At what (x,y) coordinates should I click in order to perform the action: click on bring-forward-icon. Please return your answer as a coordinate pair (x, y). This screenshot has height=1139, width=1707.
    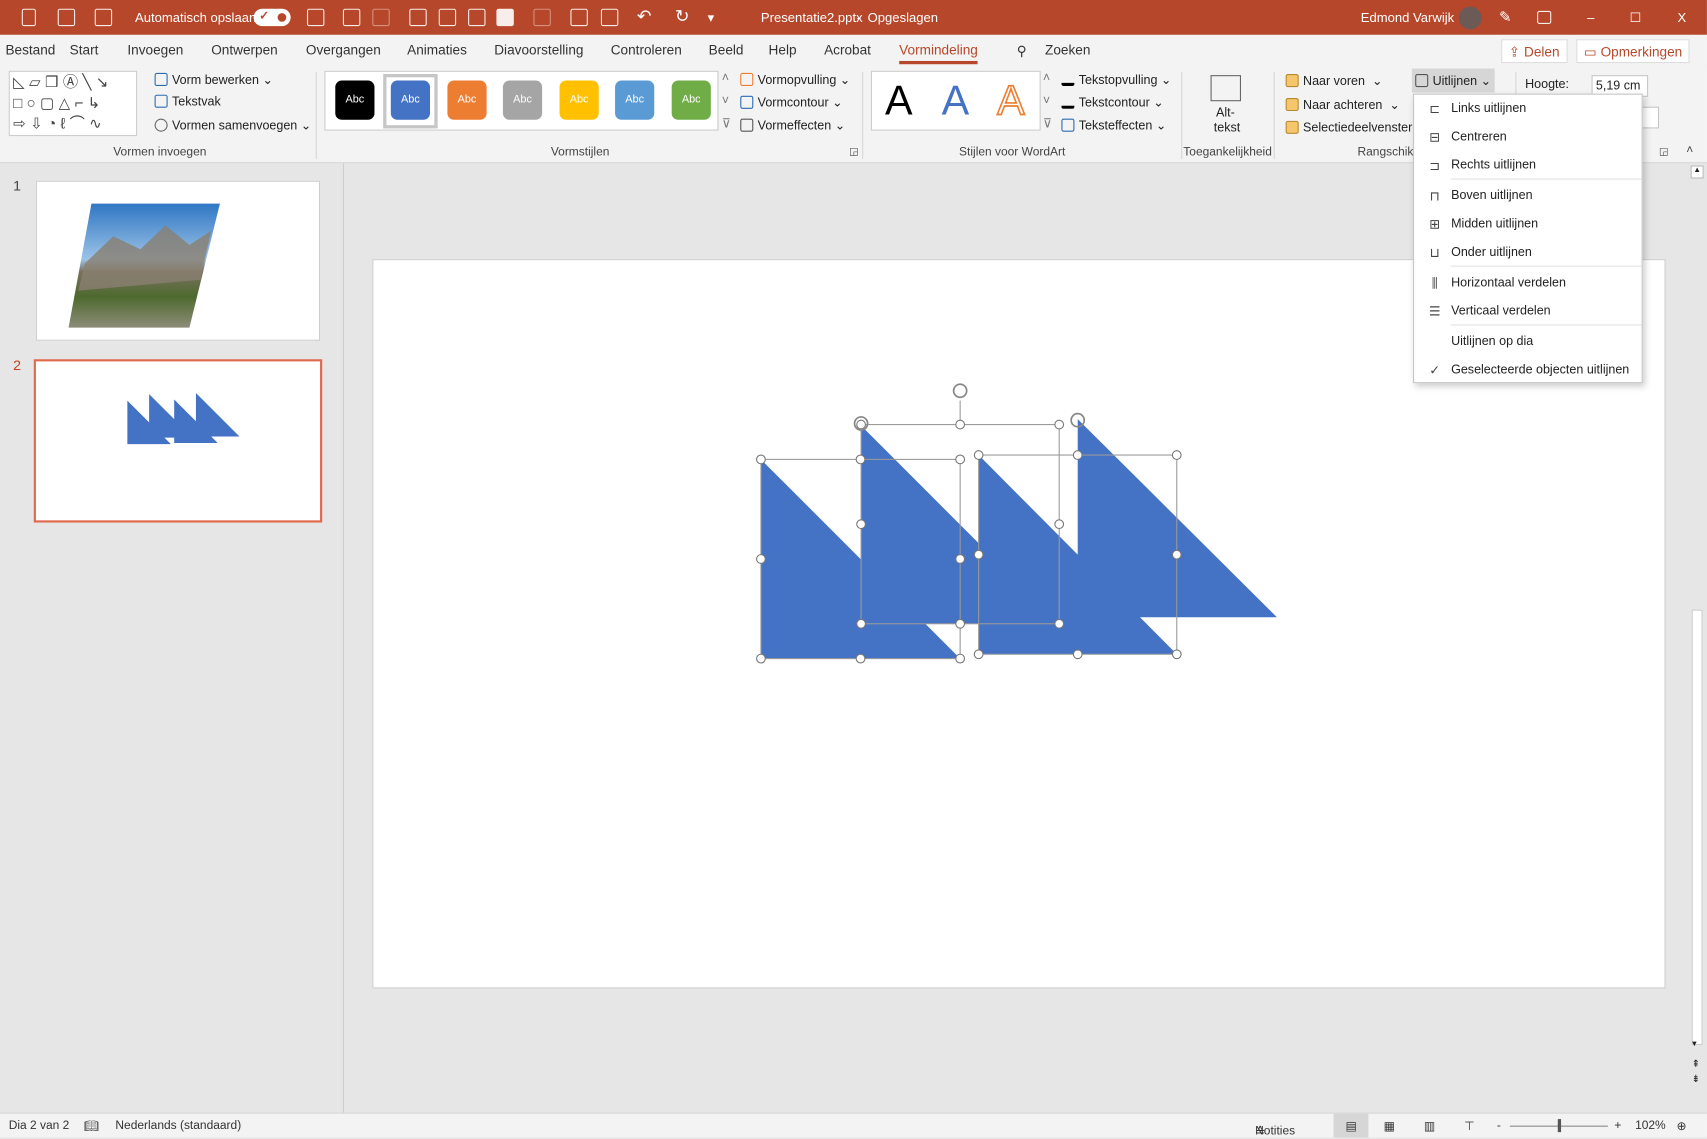
    Looking at the image, I should click on (418, 17).